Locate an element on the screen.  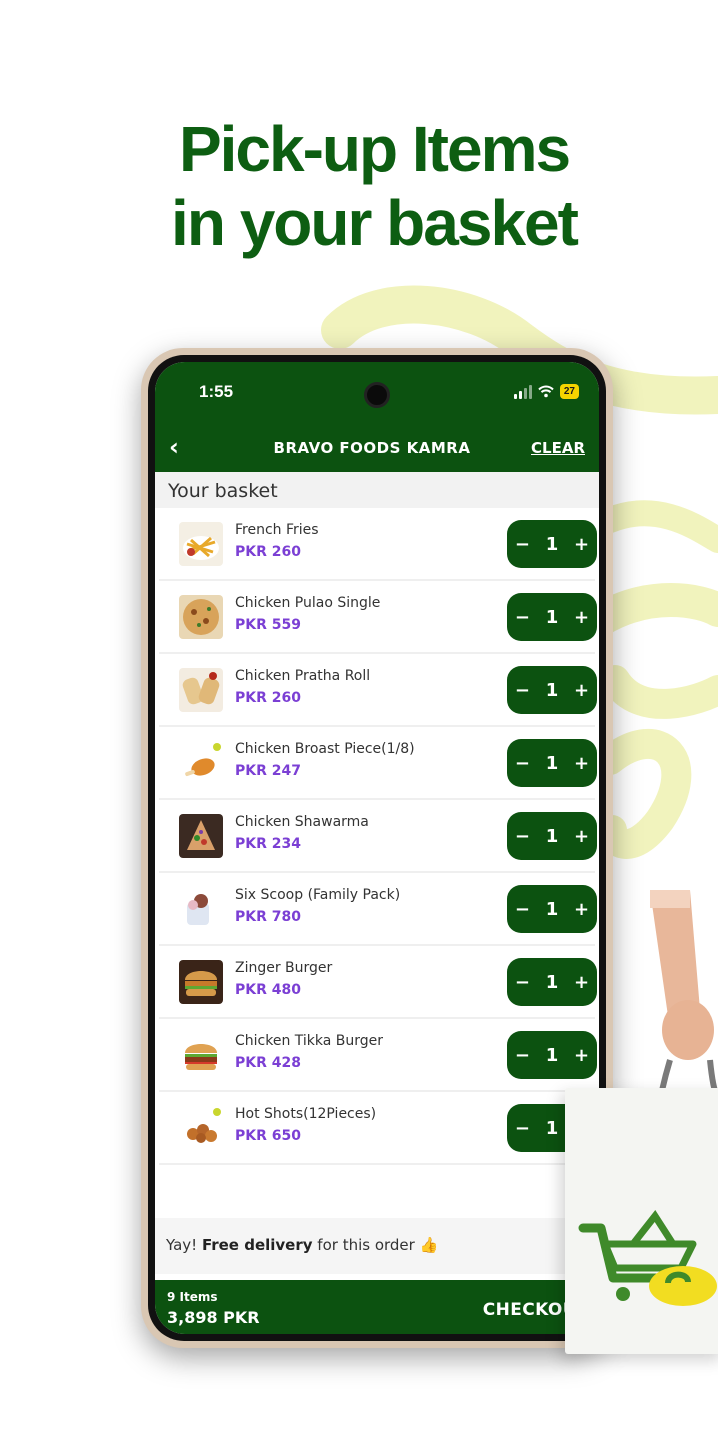
item-name: Chicken Pulao Single is located at coordinates (308, 603).